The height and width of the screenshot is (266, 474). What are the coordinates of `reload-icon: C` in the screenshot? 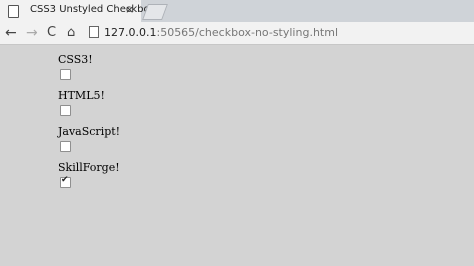 It's located at (51, 33).